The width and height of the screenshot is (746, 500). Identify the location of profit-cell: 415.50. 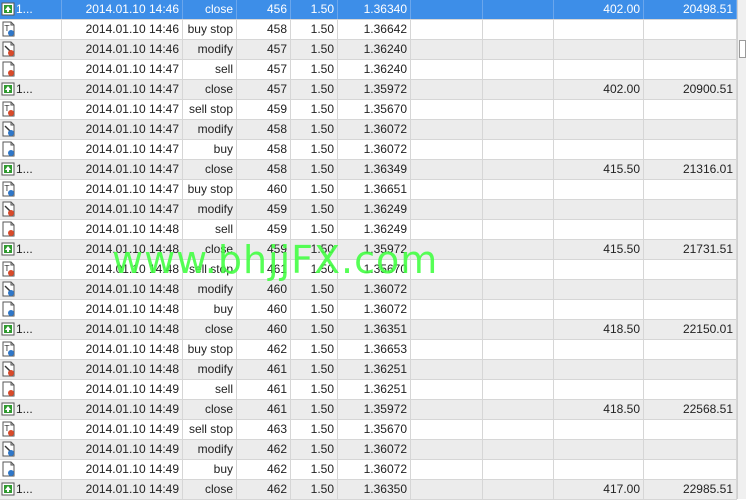
(599, 169).